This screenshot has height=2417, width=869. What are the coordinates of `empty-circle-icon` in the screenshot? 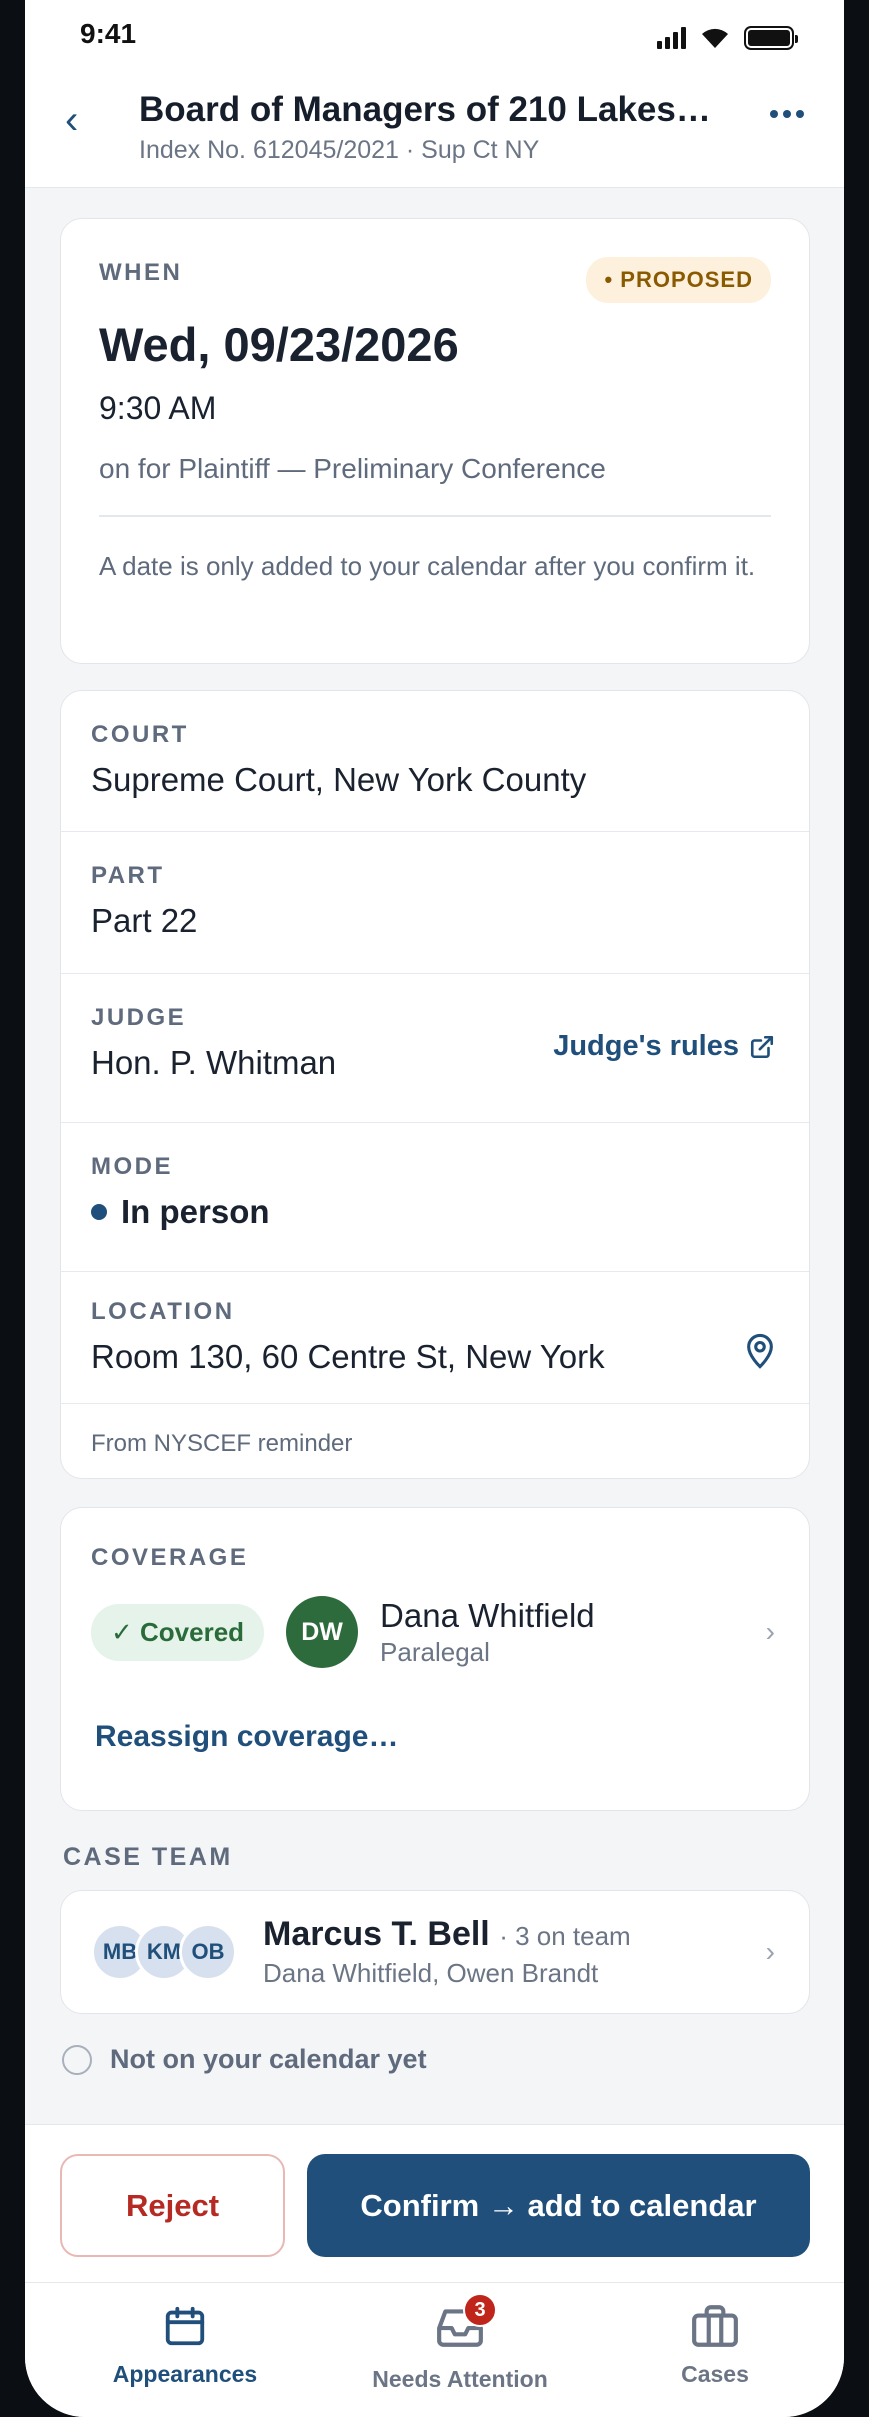 It's located at (77, 2059).